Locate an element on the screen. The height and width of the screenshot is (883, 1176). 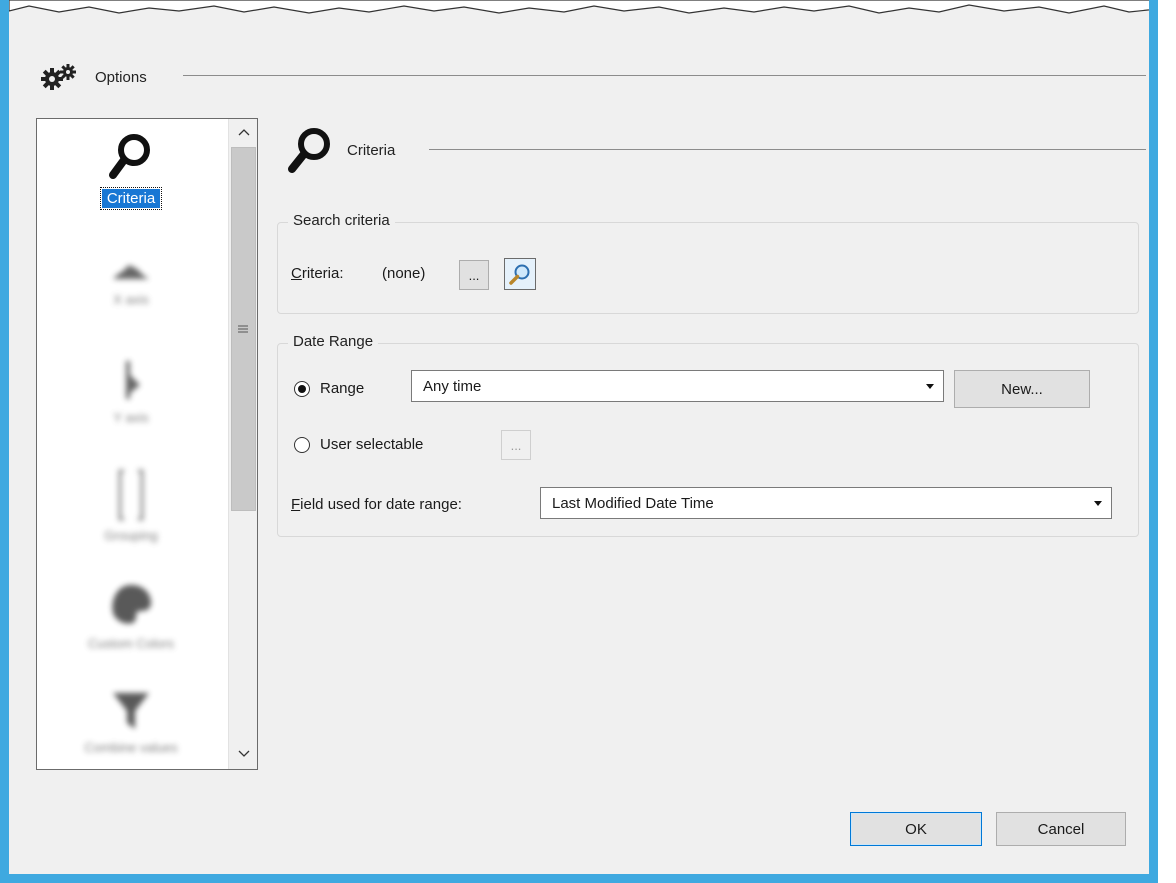
palette-icon is located at coordinates (131, 604).